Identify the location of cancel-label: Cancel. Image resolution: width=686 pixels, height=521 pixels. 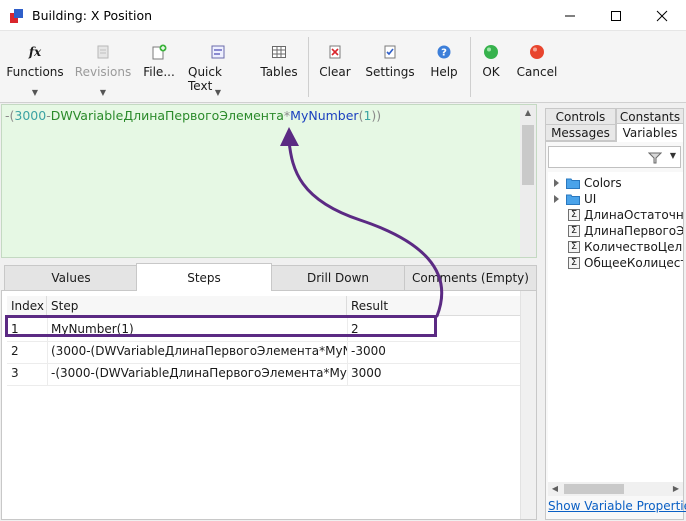
(537, 72).